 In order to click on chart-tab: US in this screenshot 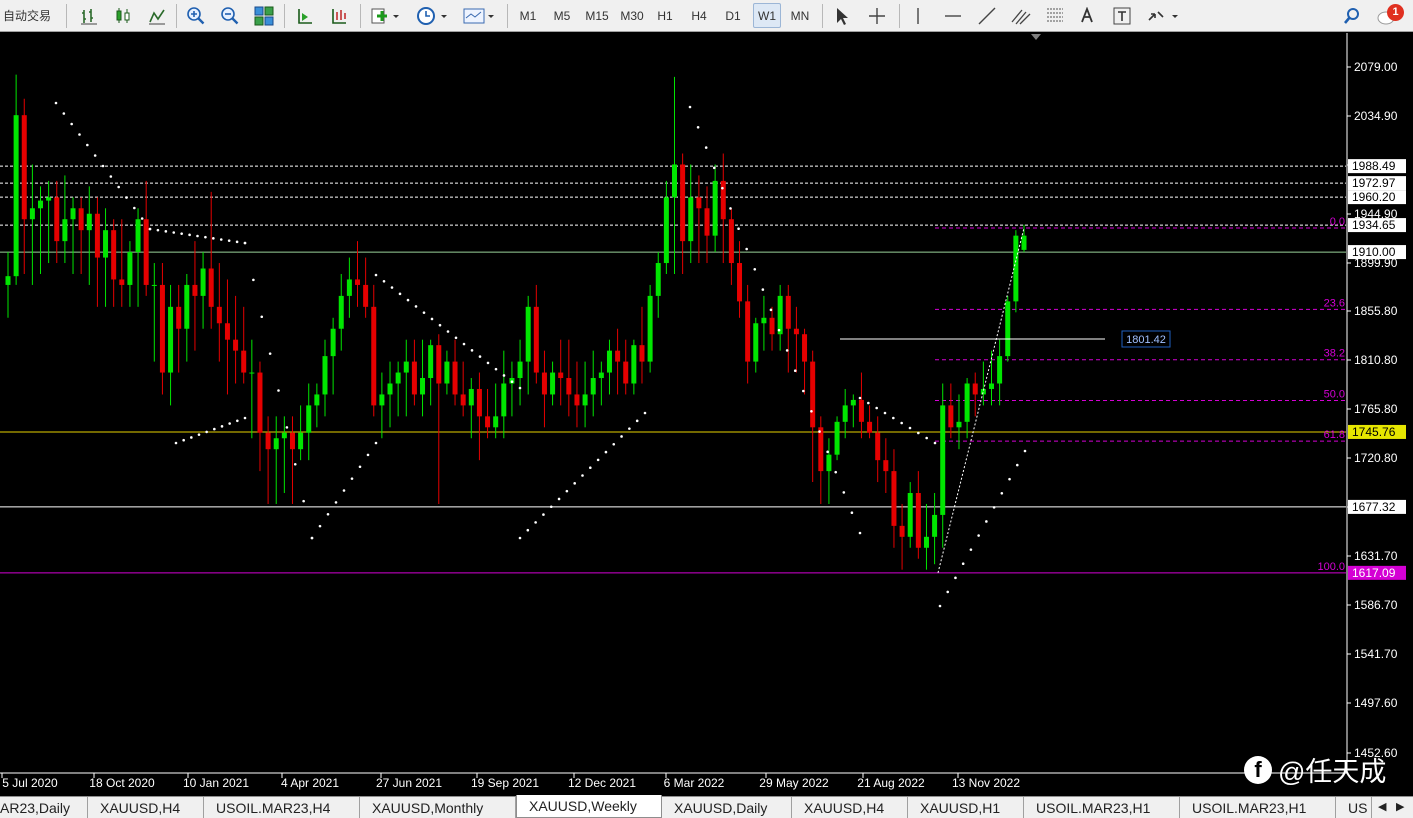, I will do `click(1354, 807)`.